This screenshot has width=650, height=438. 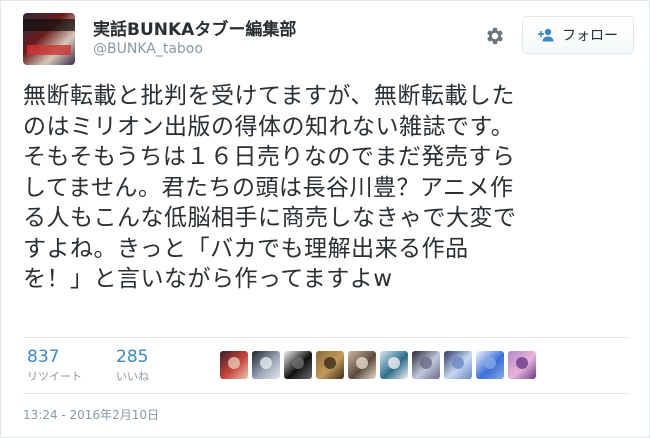 I want to click on like-count: 285, so click(x=132, y=357).